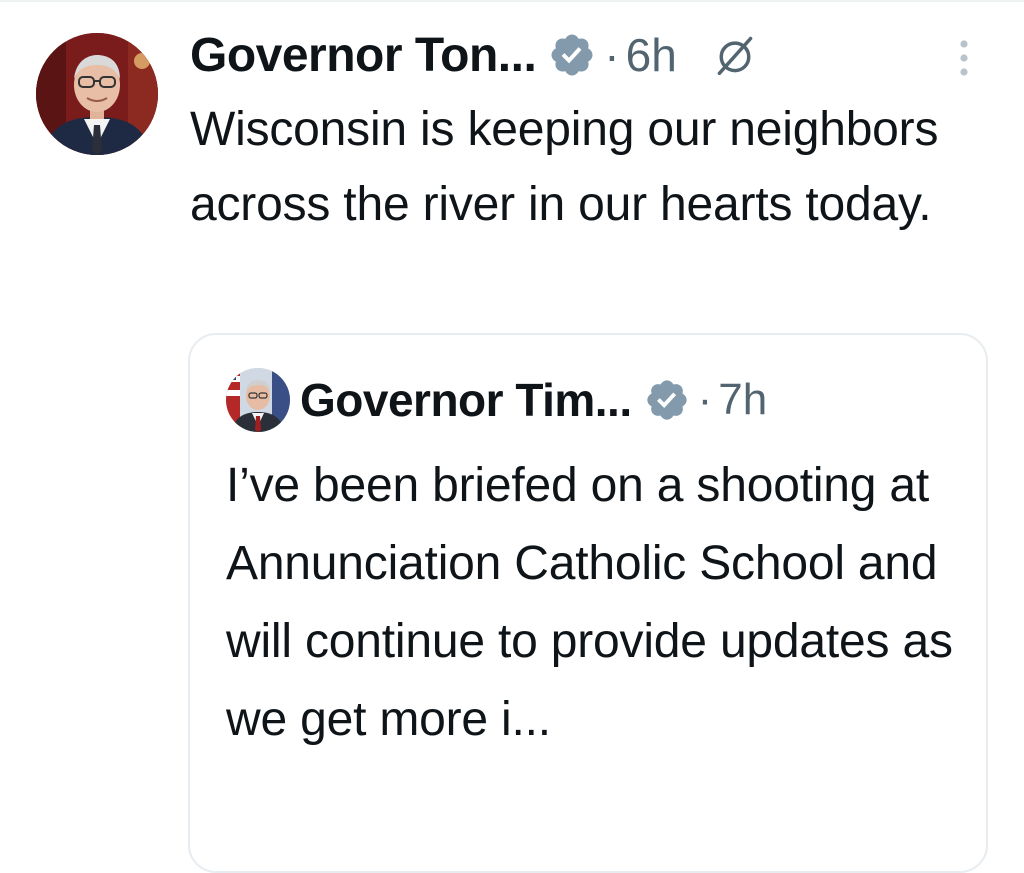 This screenshot has height=873, width=1024. What do you see at coordinates (735, 55) in the screenshot?
I see `grok-icon` at bounding box center [735, 55].